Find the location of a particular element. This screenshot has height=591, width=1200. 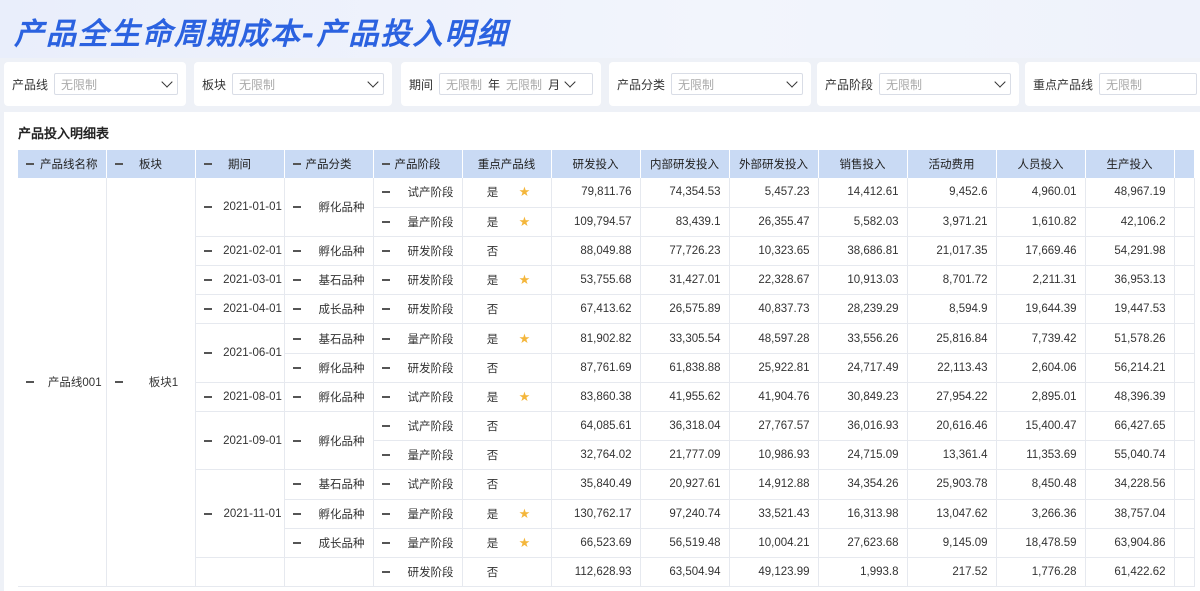

period-select: 无限制 年 无限制 月 is located at coordinates (516, 84).